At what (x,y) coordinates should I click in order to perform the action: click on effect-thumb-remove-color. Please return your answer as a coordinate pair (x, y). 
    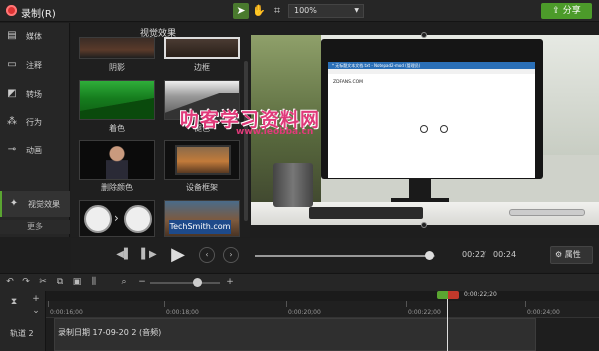
    Looking at the image, I should click on (117, 160).